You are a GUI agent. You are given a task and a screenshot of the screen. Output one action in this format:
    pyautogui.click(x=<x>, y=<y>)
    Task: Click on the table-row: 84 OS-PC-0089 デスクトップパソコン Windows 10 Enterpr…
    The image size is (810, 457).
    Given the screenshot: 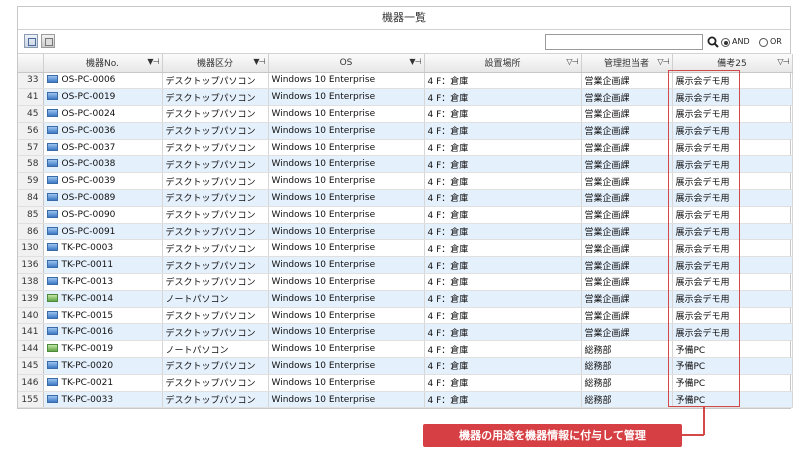 What is the action you would take?
    pyautogui.click(x=405, y=198)
    